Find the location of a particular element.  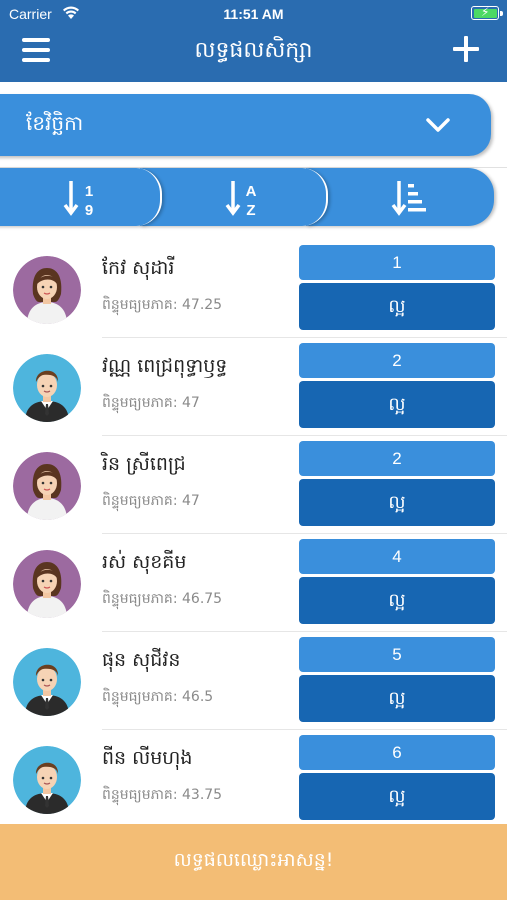

sort-alpha-icon: A Z is located at coordinates (241, 199).